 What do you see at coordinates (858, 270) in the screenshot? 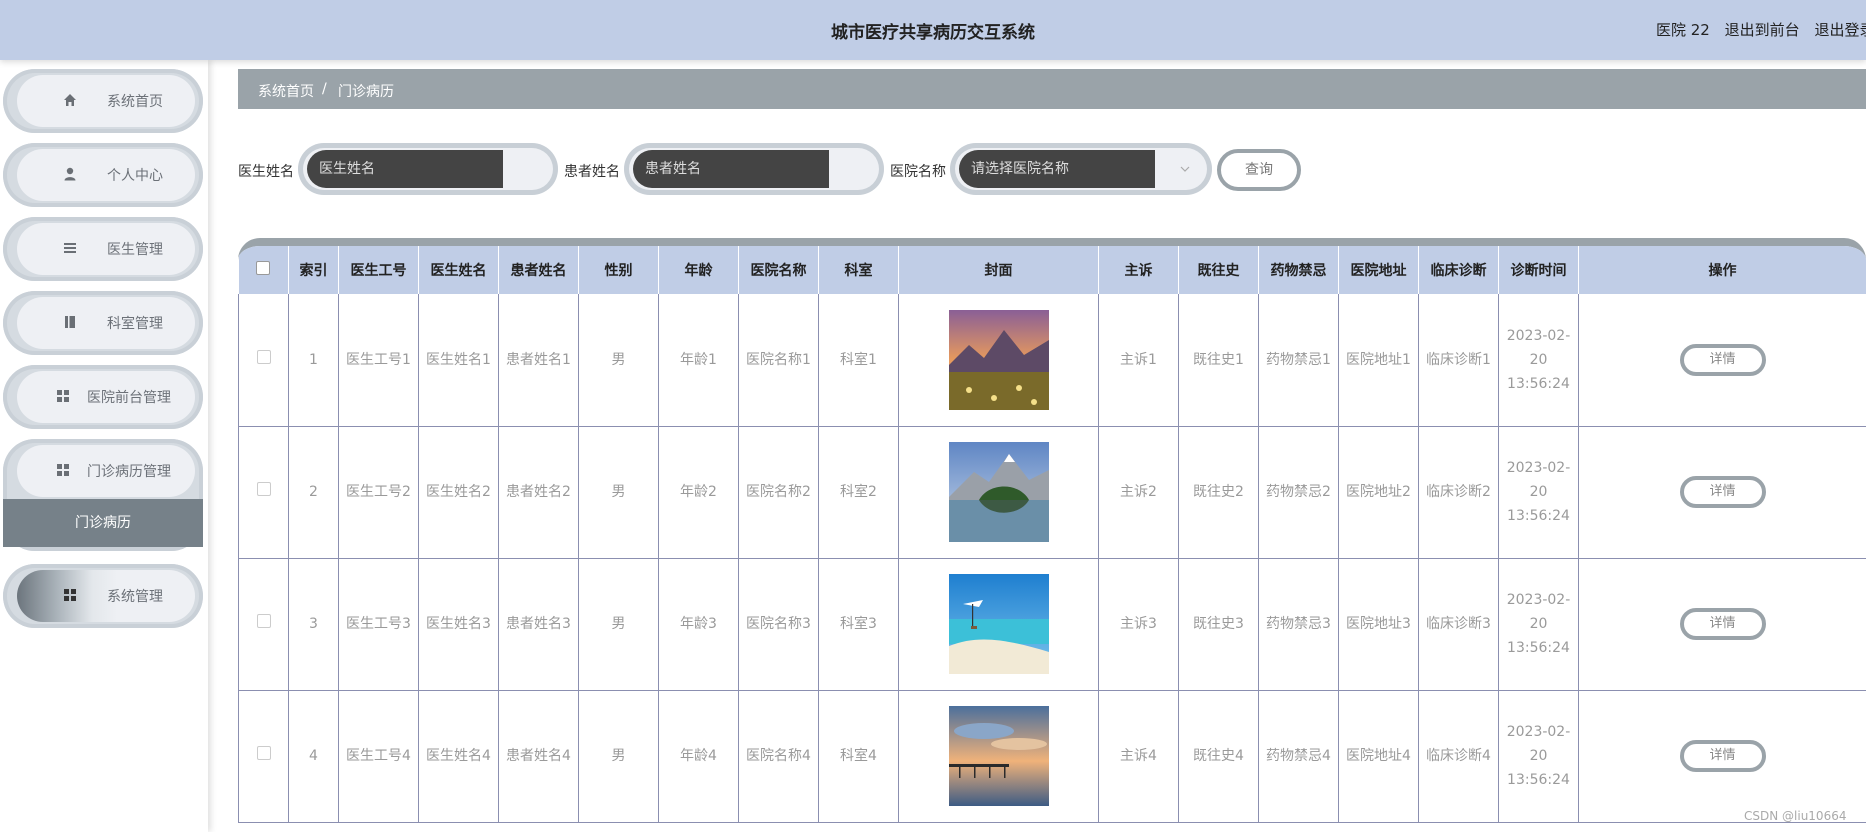
I see `column-header: 科室` at bounding box center [858, 270].